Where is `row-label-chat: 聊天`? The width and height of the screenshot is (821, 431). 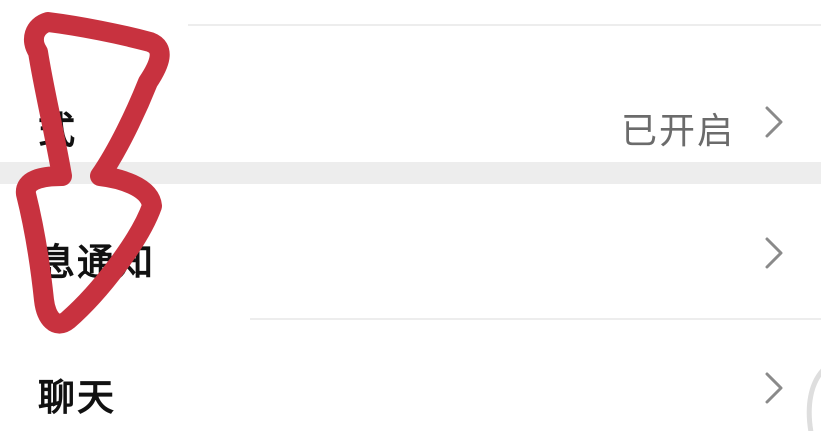 row-label-chat: 聊天 is located at coordinates (77, 397).